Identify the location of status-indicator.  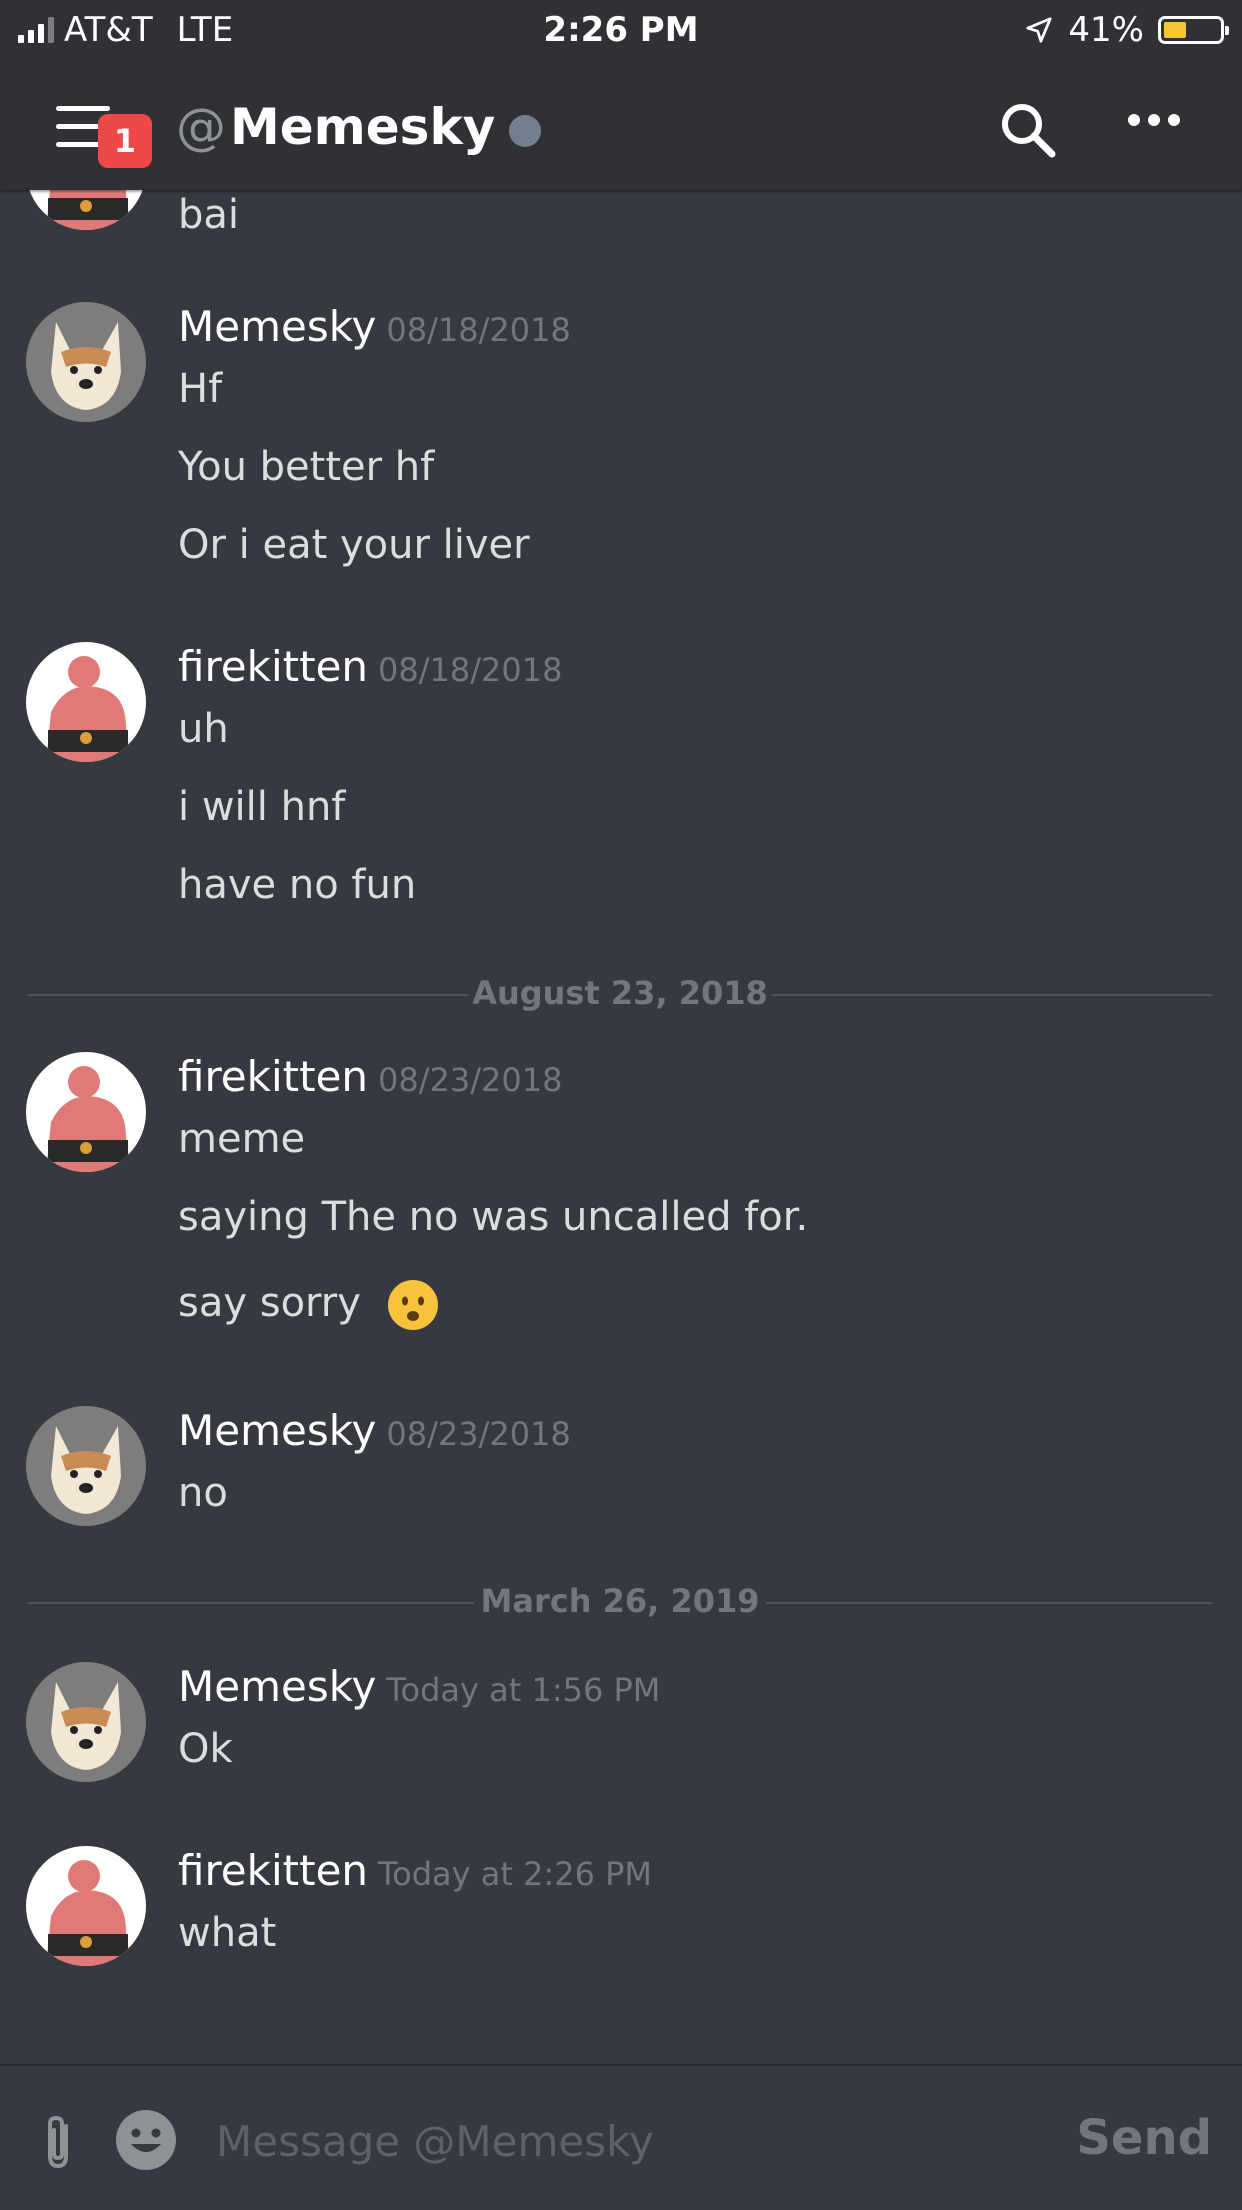
(525, 131).